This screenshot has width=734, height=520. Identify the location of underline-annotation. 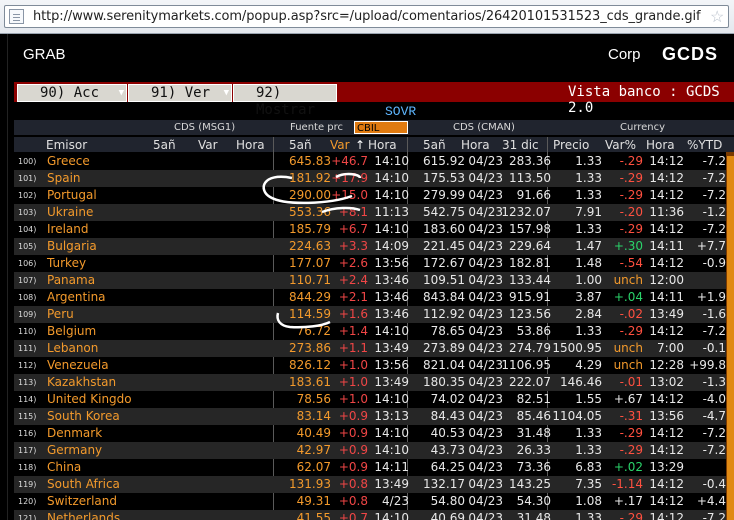
(341, 210).